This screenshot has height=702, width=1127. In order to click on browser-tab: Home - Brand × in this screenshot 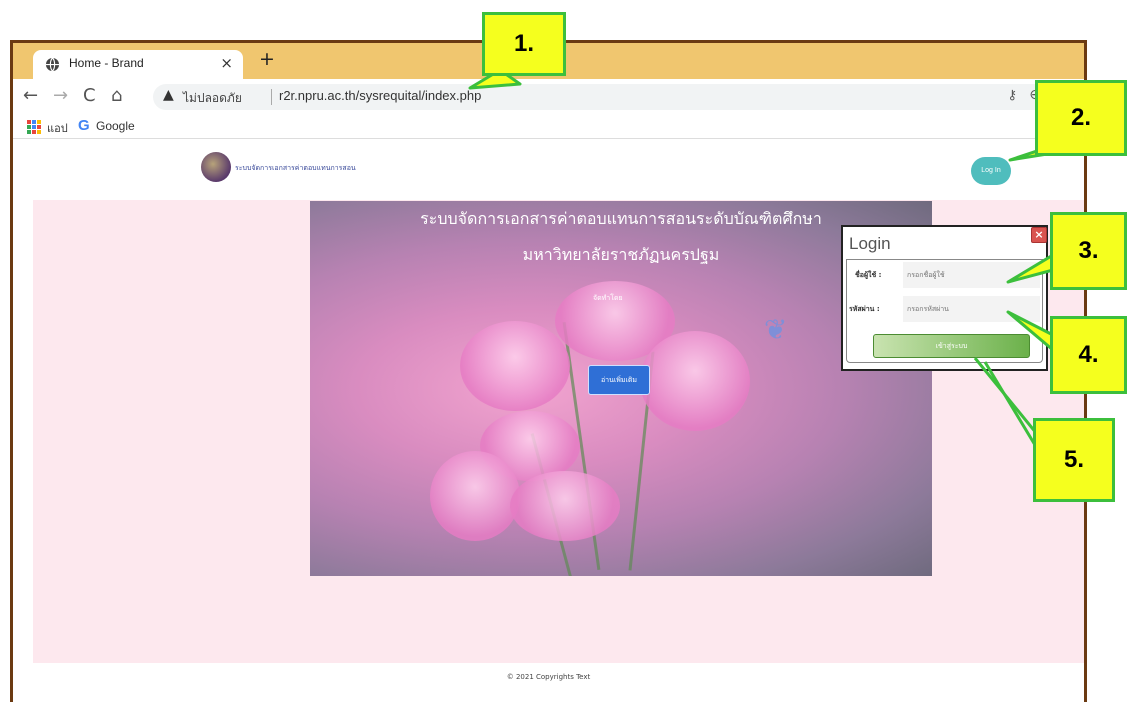, I will do `click(138, 64)`.